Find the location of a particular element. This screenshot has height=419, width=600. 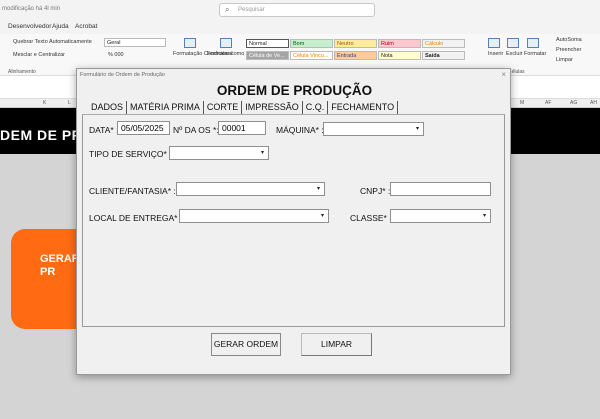

search-placeholder: Pesquisar is located at coordinates (251, 10).